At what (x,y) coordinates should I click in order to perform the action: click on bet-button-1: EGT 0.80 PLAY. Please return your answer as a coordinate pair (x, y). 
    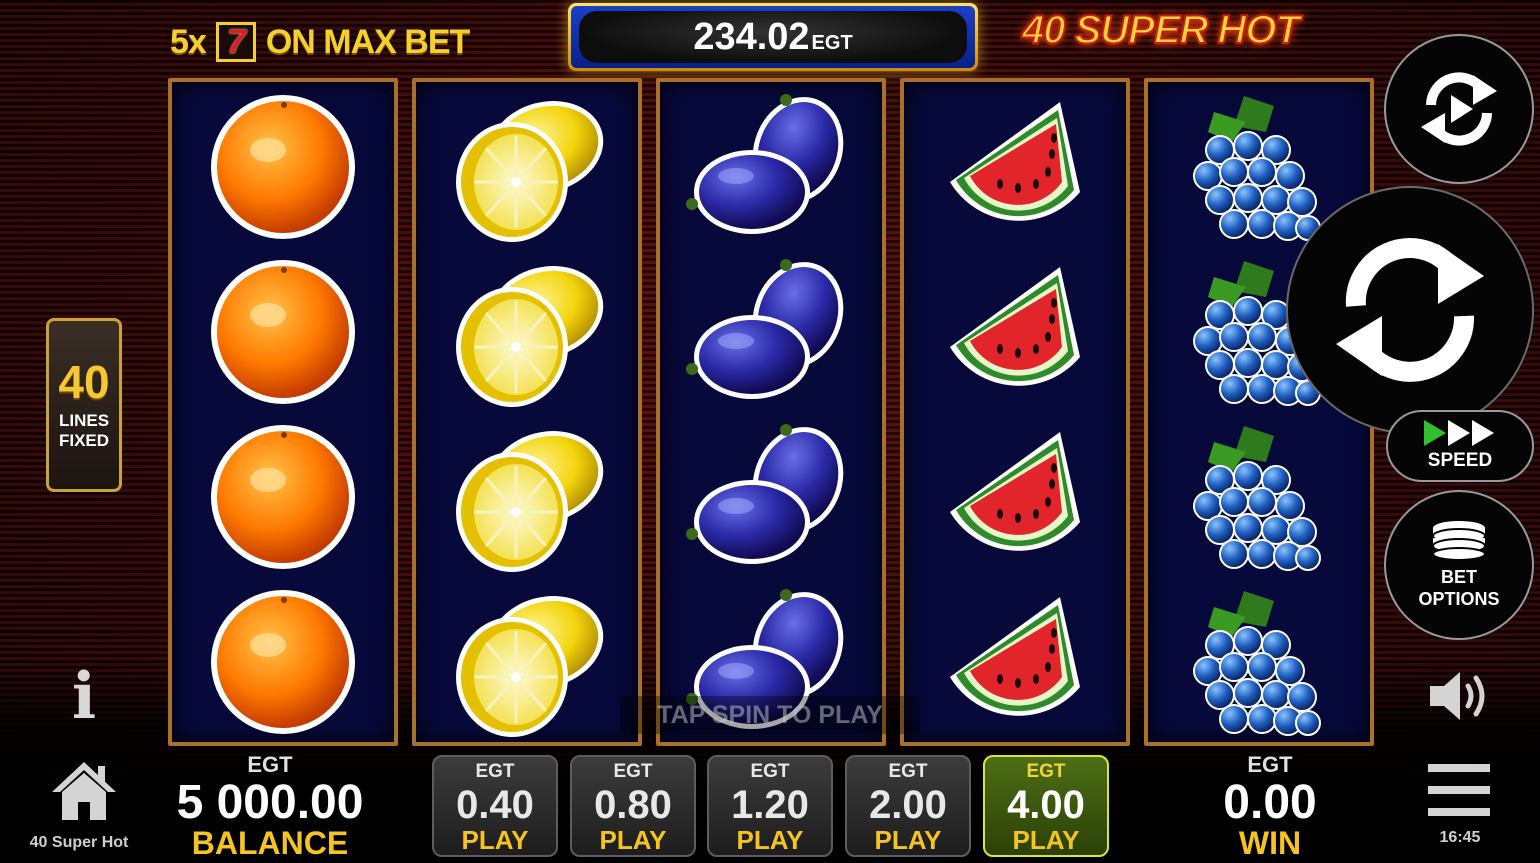
    Looking at the image, I should click on (633, 806).